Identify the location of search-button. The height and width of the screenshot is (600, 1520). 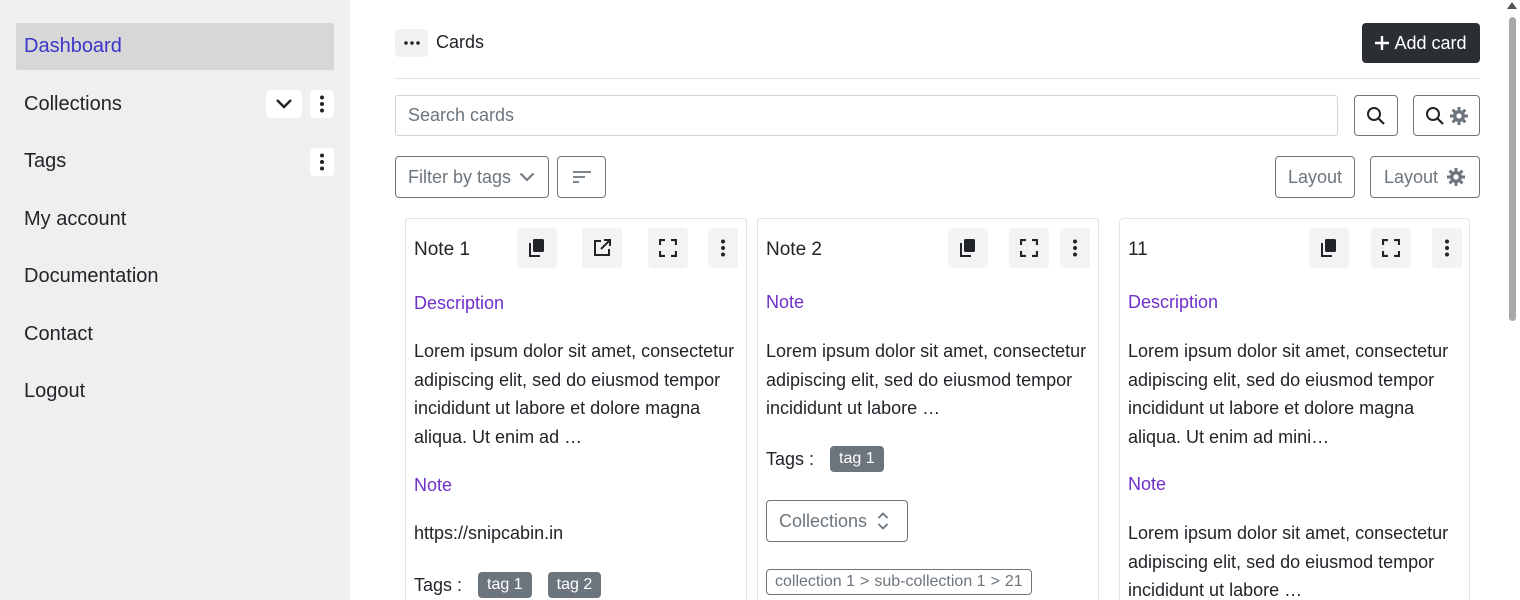
(1376, 115).